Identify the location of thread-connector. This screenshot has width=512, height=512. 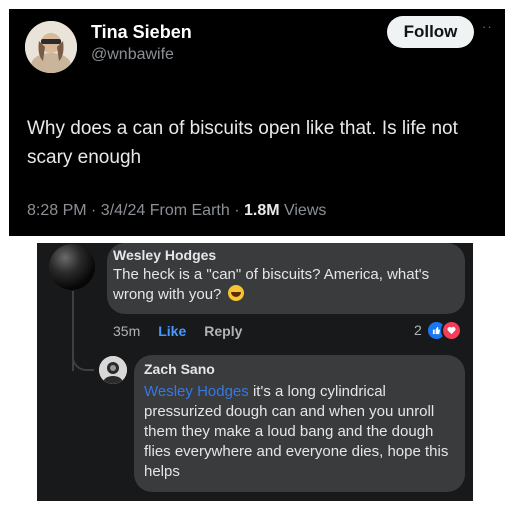
(83, 357).